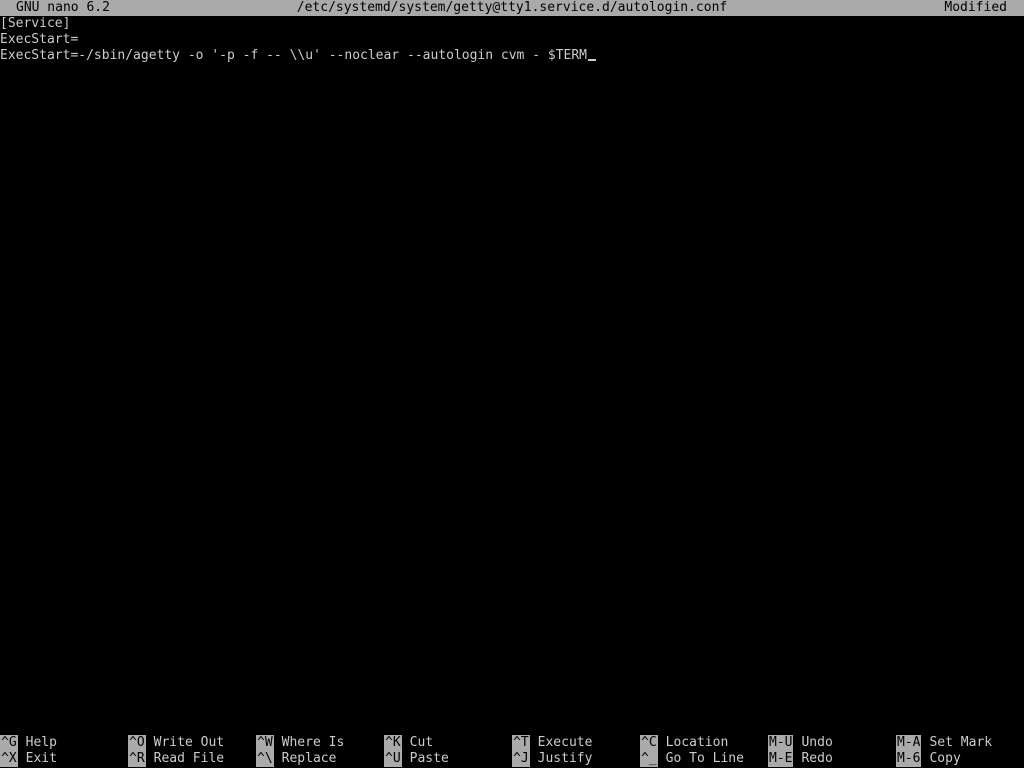  Describe the element at coordinates (909, 743) in the screenshot. I see `shortcut-key: M-A` at that location.